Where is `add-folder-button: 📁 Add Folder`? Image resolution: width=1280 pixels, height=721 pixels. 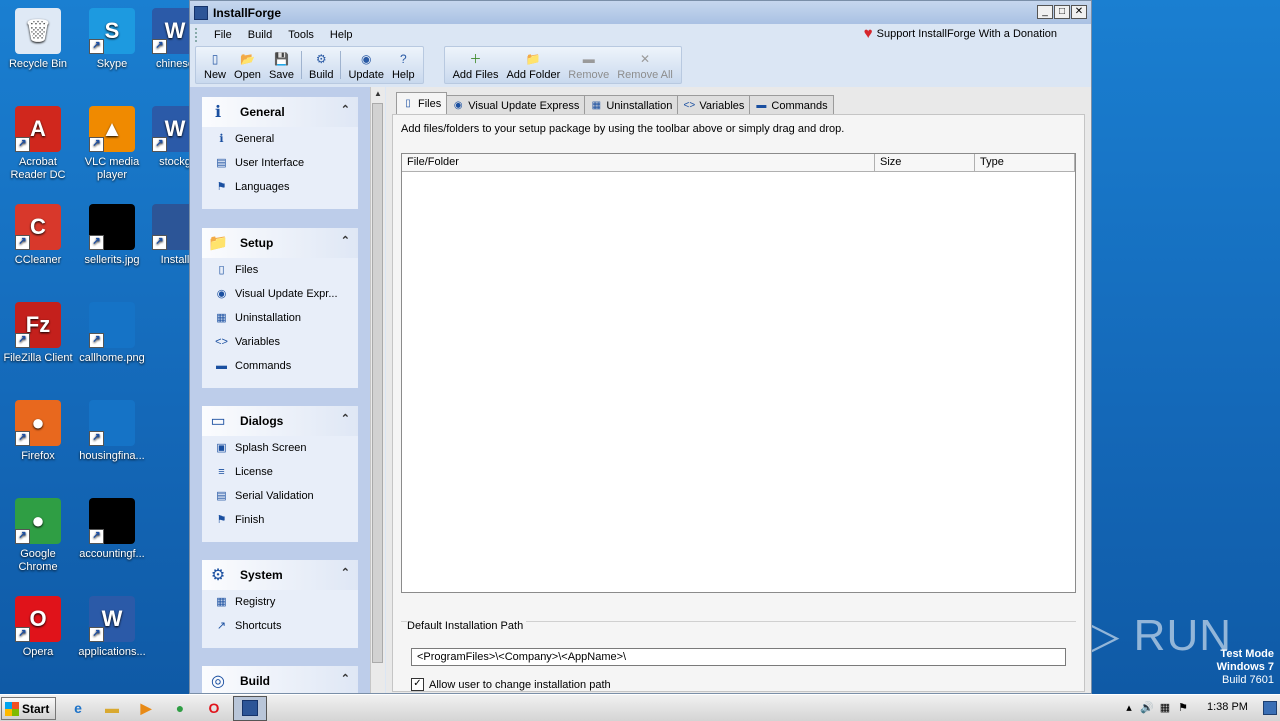 add-folder-button: 📁 Add Folder is located at coordinates (533, 65).